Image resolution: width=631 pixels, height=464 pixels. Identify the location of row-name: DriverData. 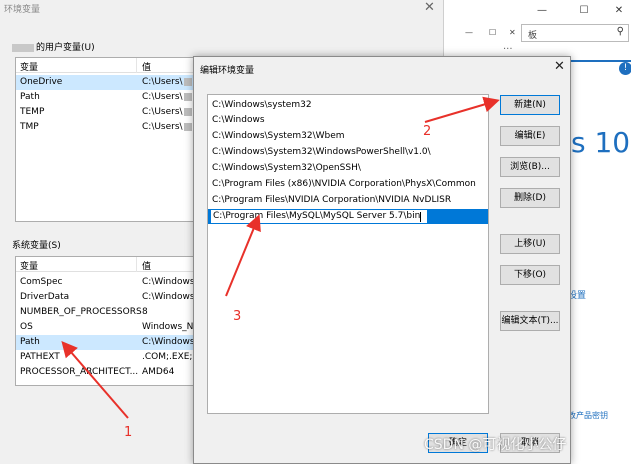
(45, 297).